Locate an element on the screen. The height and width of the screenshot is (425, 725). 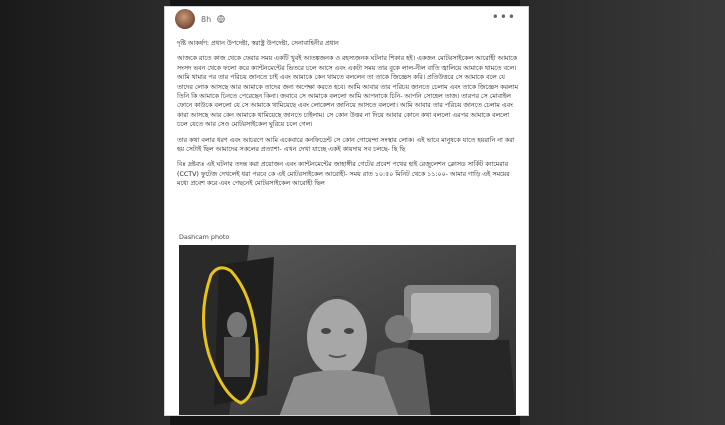
post-header: 8h ••• is located at coordinates (346, 21).